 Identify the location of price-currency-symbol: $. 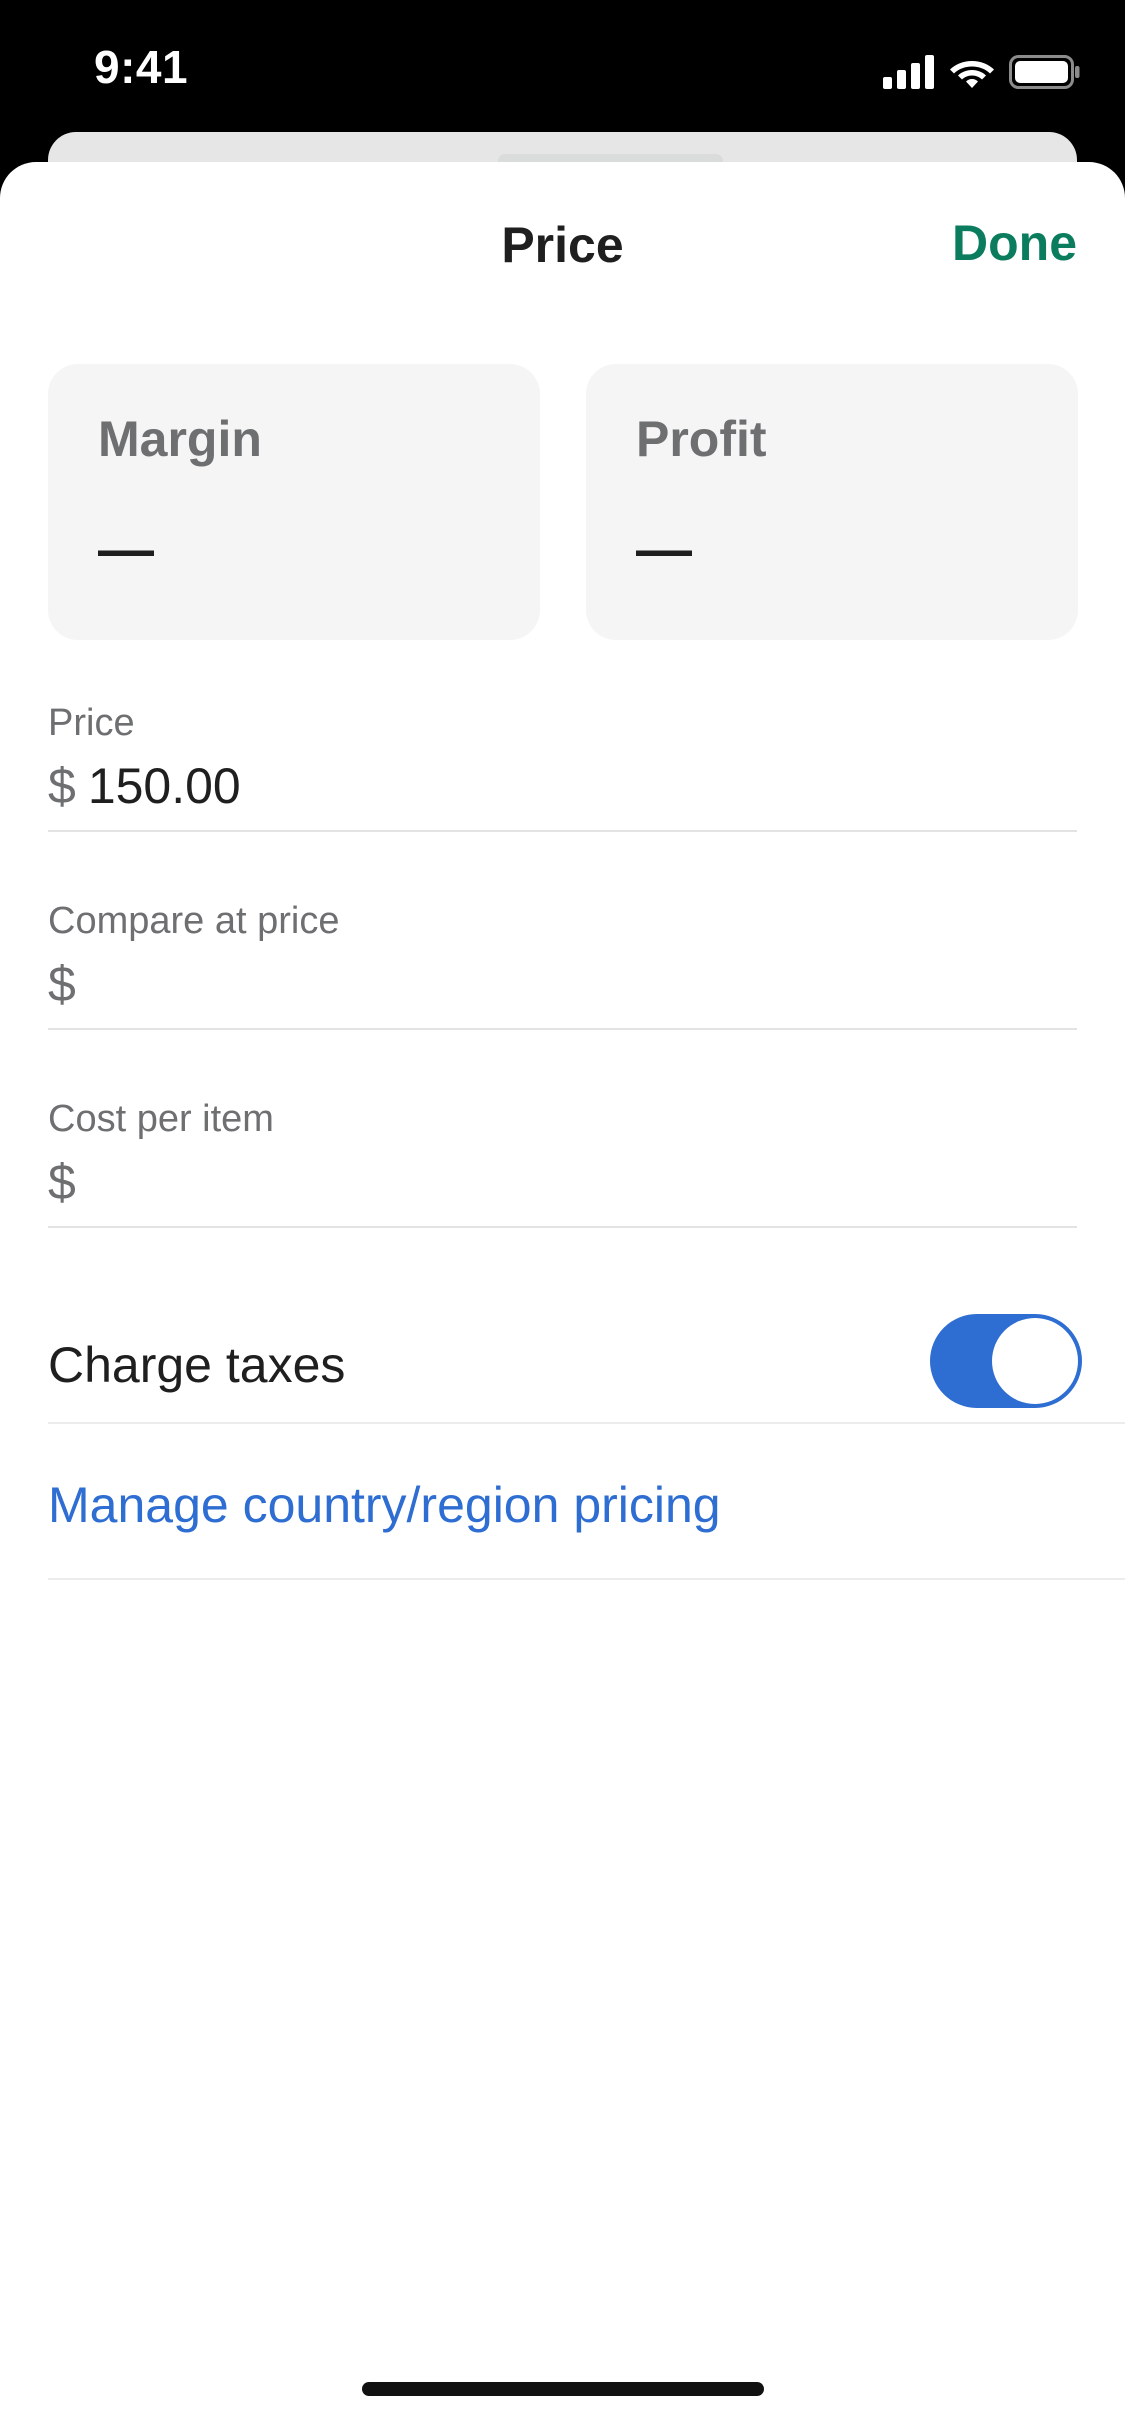
(62, 786).